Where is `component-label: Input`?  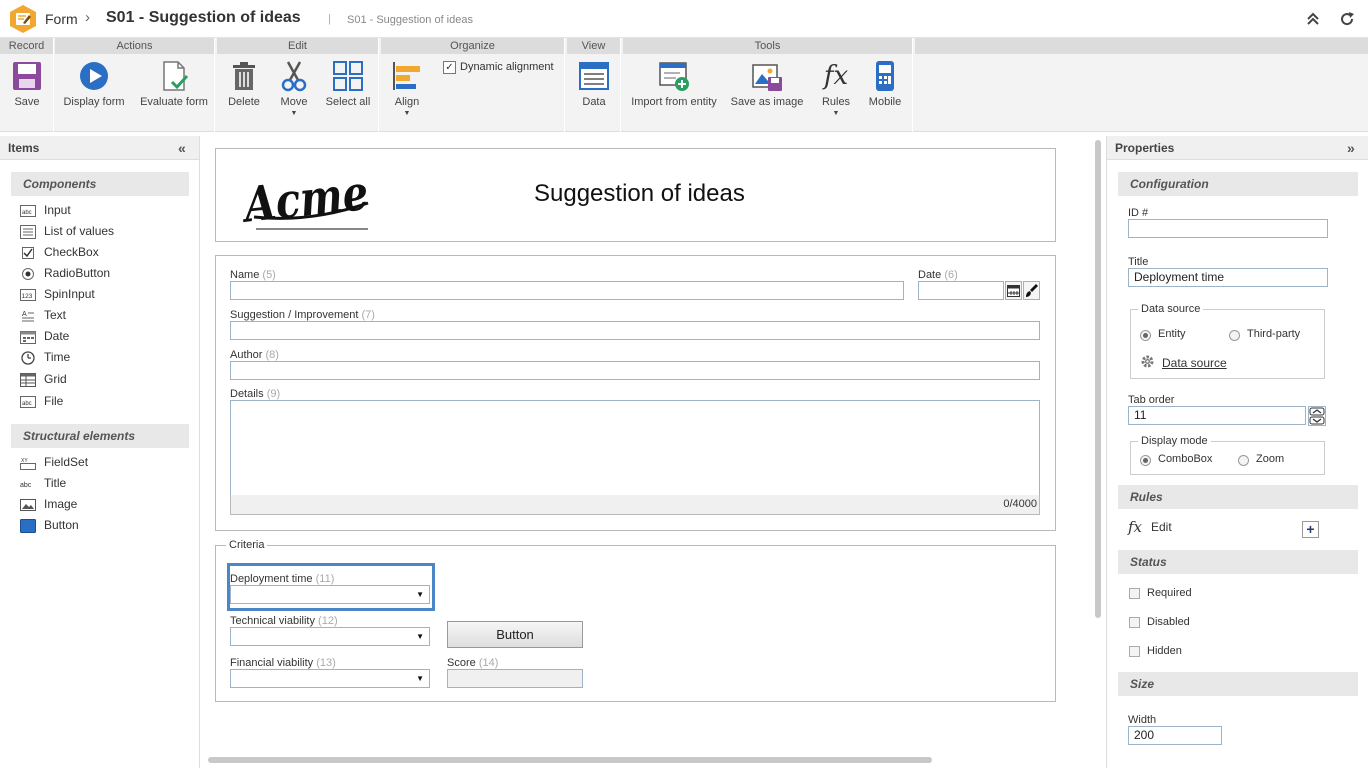
component-label: Input is located at coordinates (57, 210).